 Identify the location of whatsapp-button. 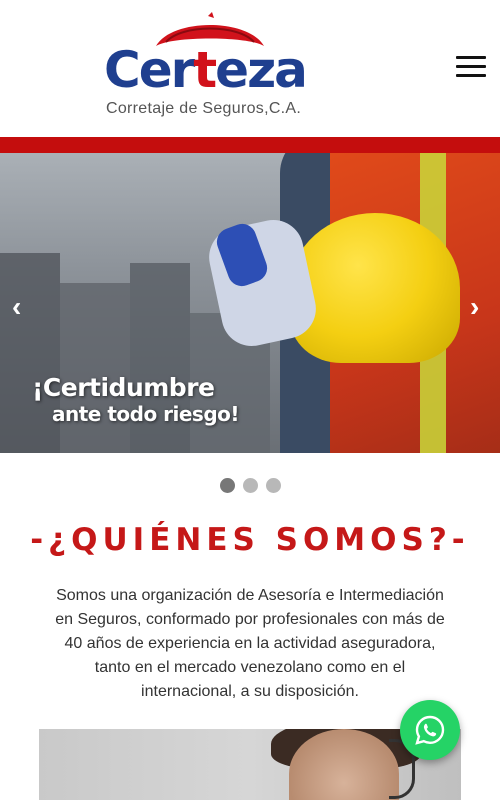
(430, 730).